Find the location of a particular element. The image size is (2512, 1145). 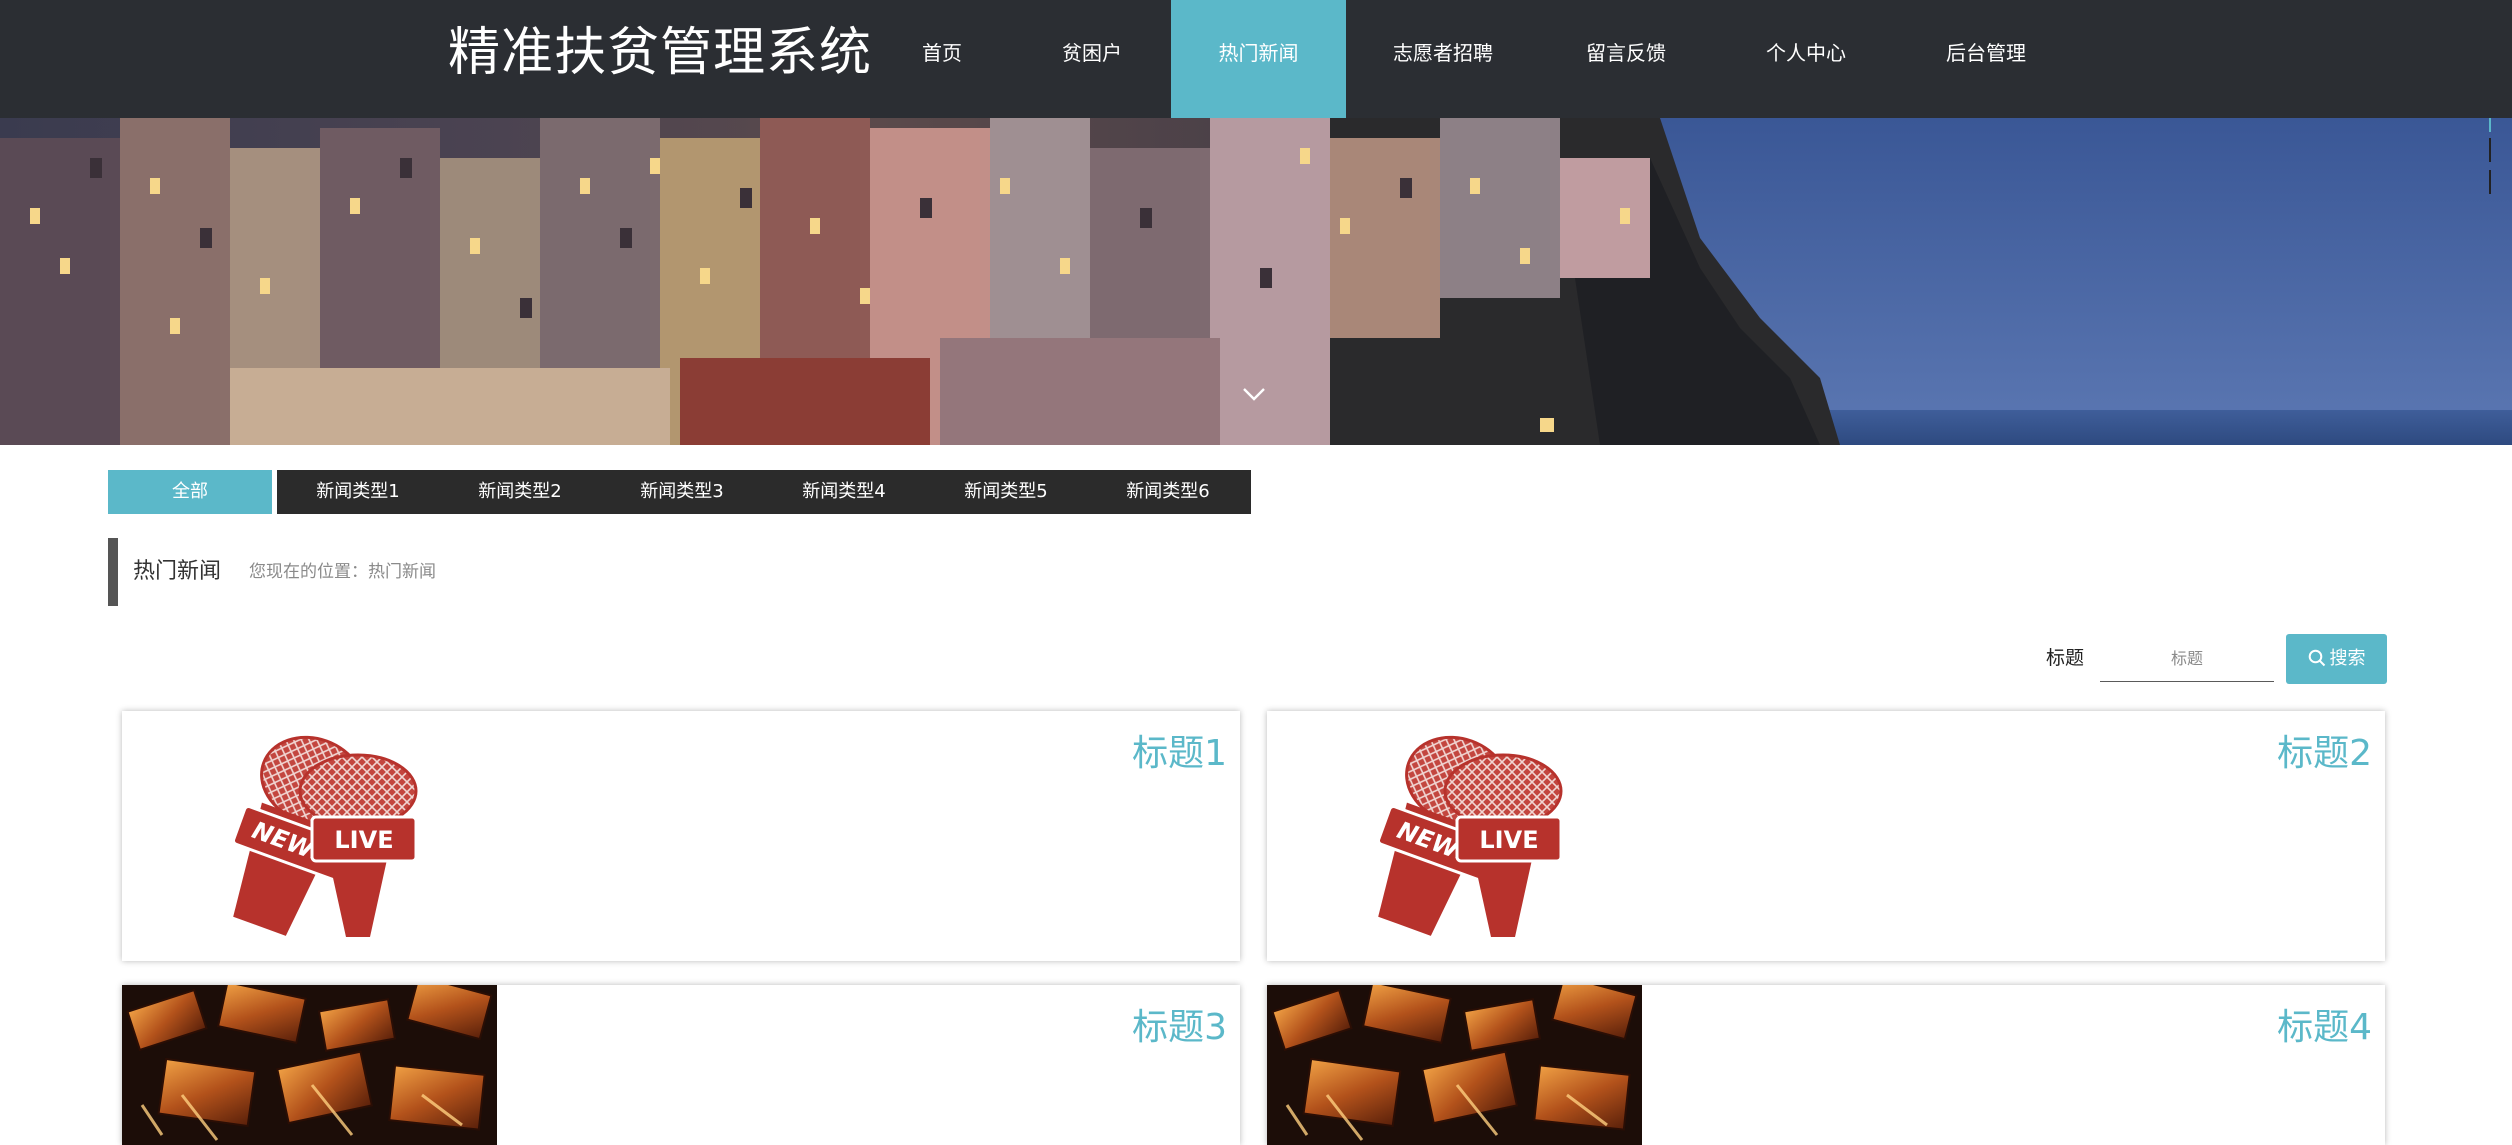

search-button: 搜索 is located at coordinates (2336, 659).